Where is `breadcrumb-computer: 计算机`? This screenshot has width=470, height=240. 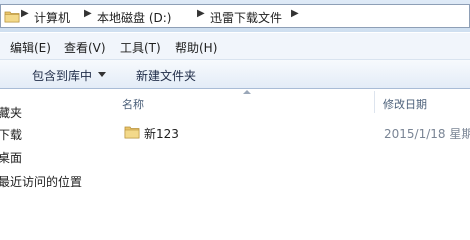
breadcrumb-computer: 计算机 is located at coordinates (52, 17).